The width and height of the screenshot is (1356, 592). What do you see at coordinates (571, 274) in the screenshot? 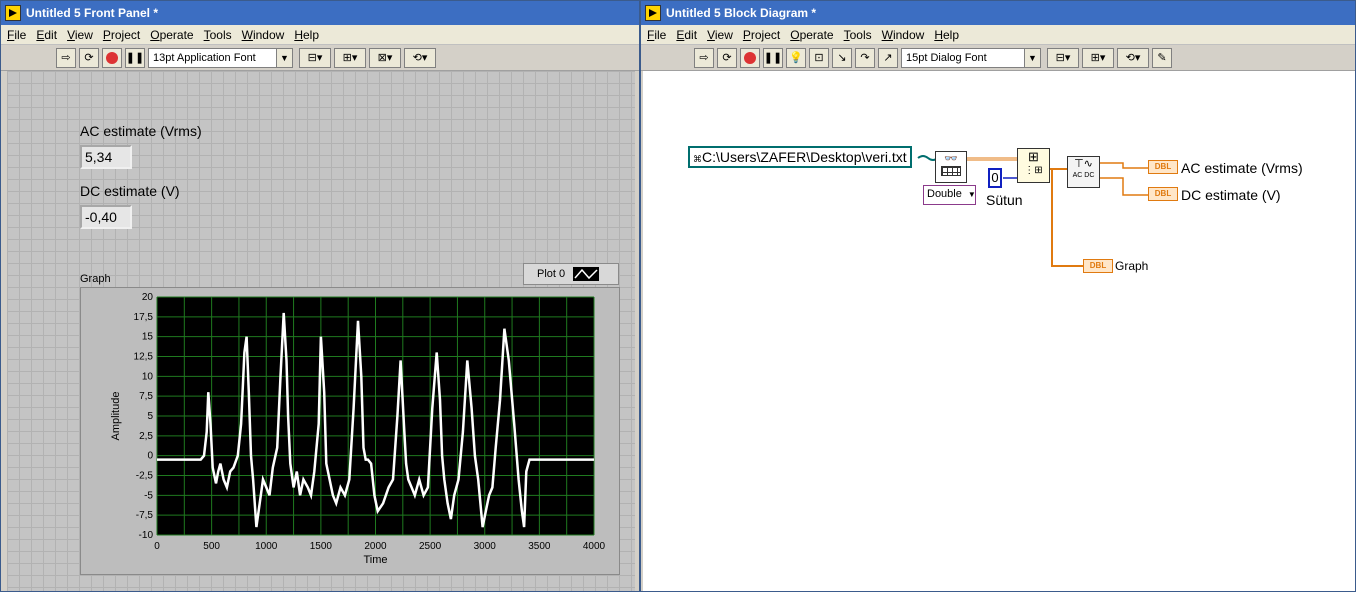
I see `plot-legend: Plot 0` at bounding box center [571, 274].